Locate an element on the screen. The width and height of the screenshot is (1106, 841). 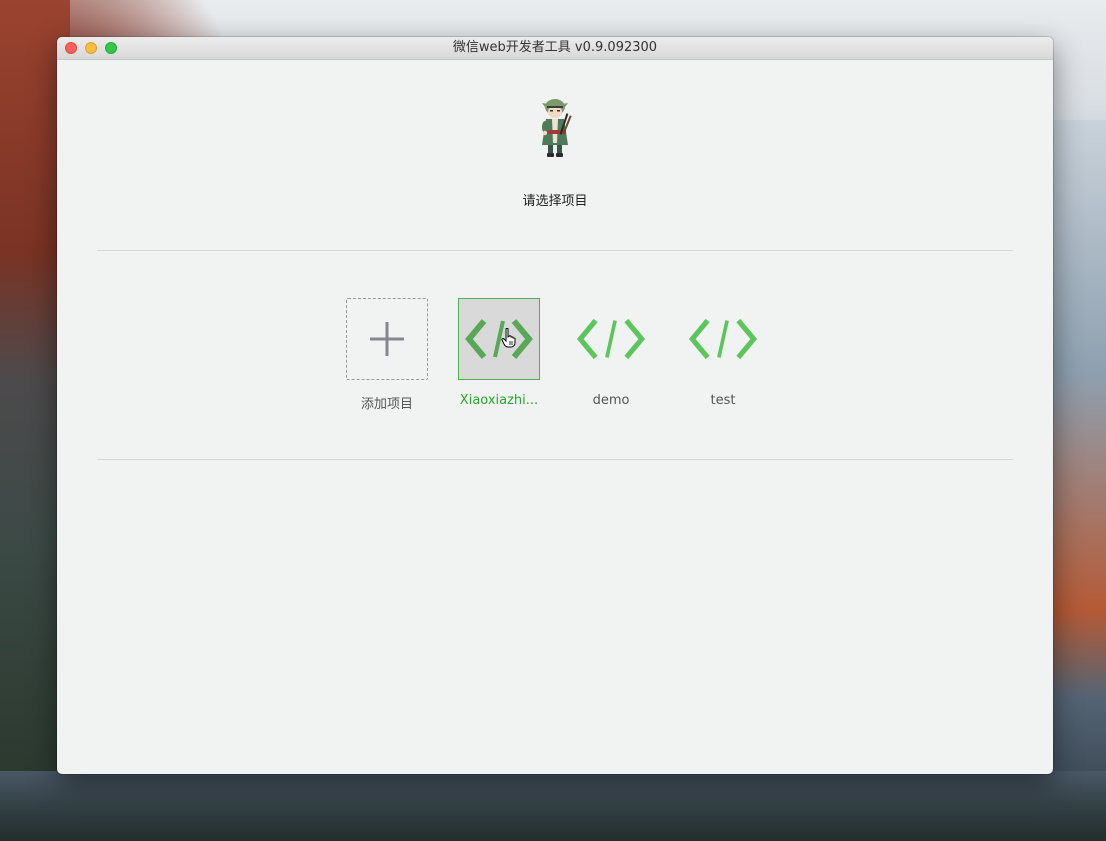
user-avatar is located at coordinates (557, 128).